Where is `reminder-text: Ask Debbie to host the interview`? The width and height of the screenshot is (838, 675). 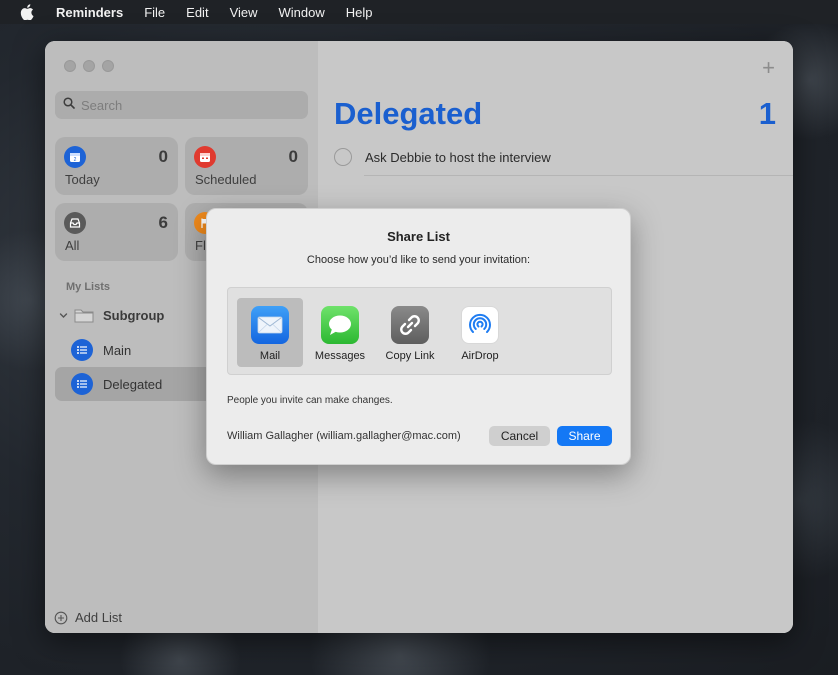 reminder-text: Ask Debbie to host the interview is located at coordinates (458, 157).